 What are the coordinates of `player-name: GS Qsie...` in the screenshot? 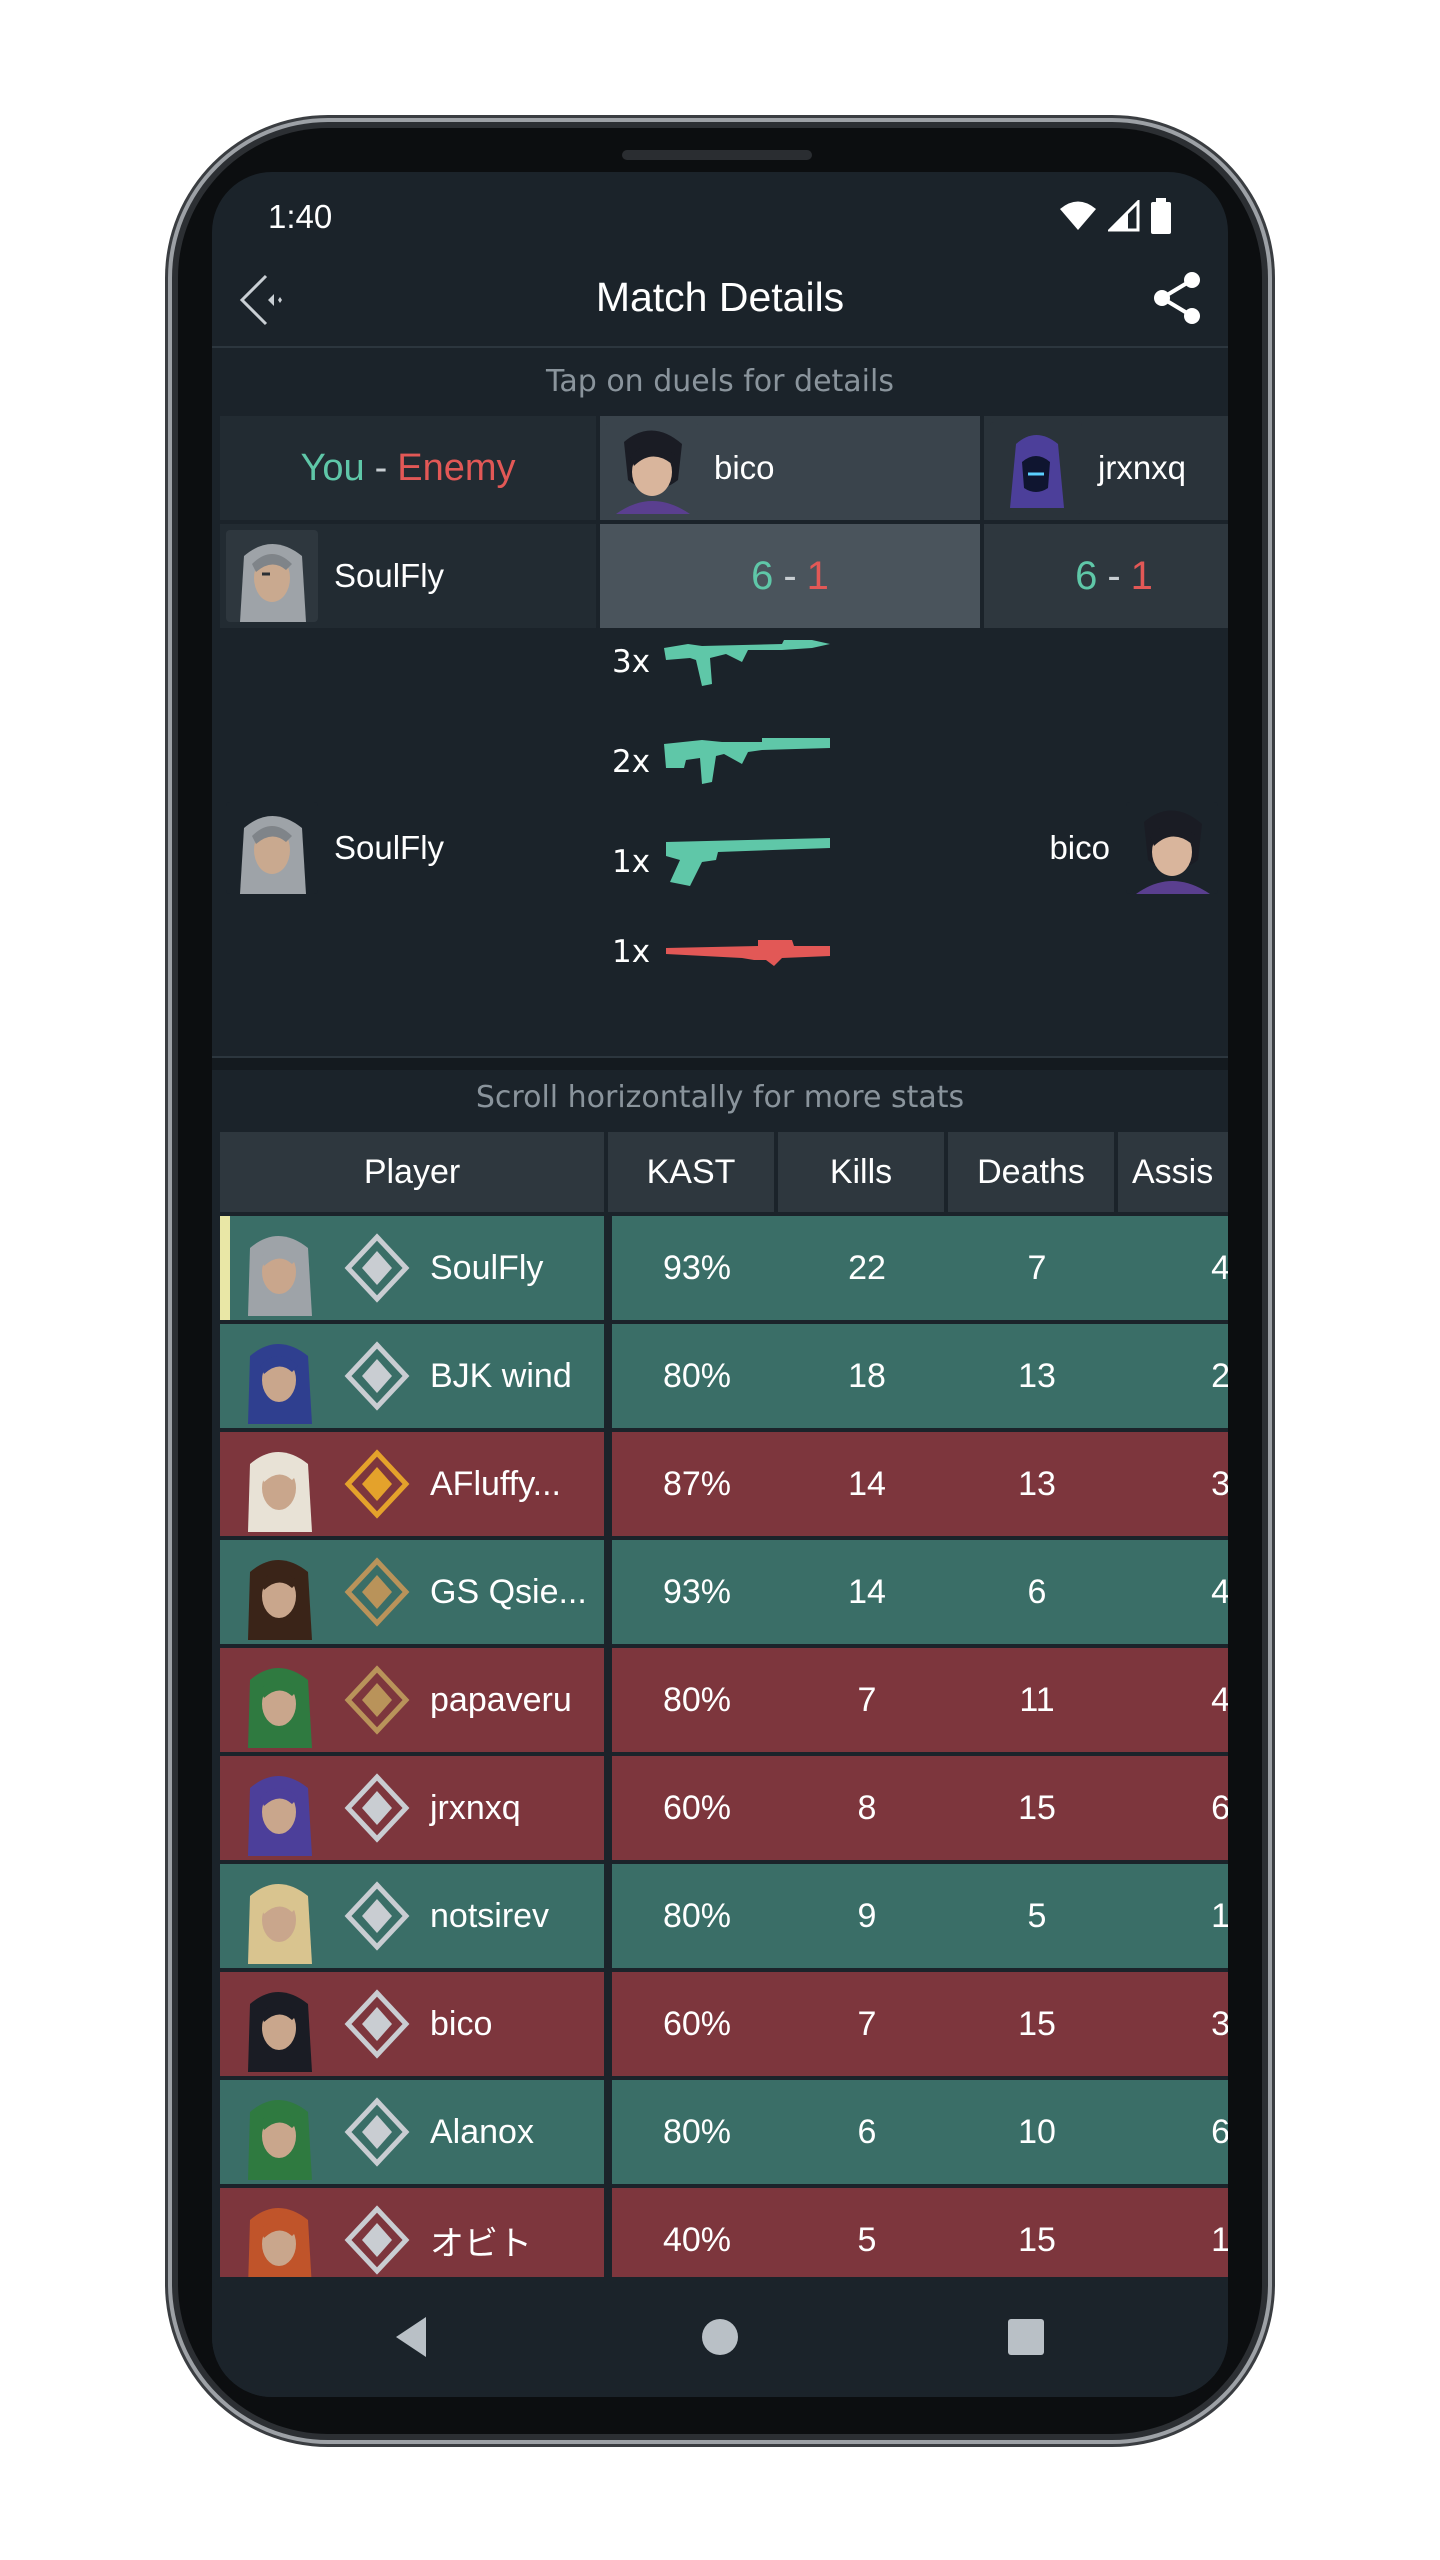 It's located at (508, 1591).